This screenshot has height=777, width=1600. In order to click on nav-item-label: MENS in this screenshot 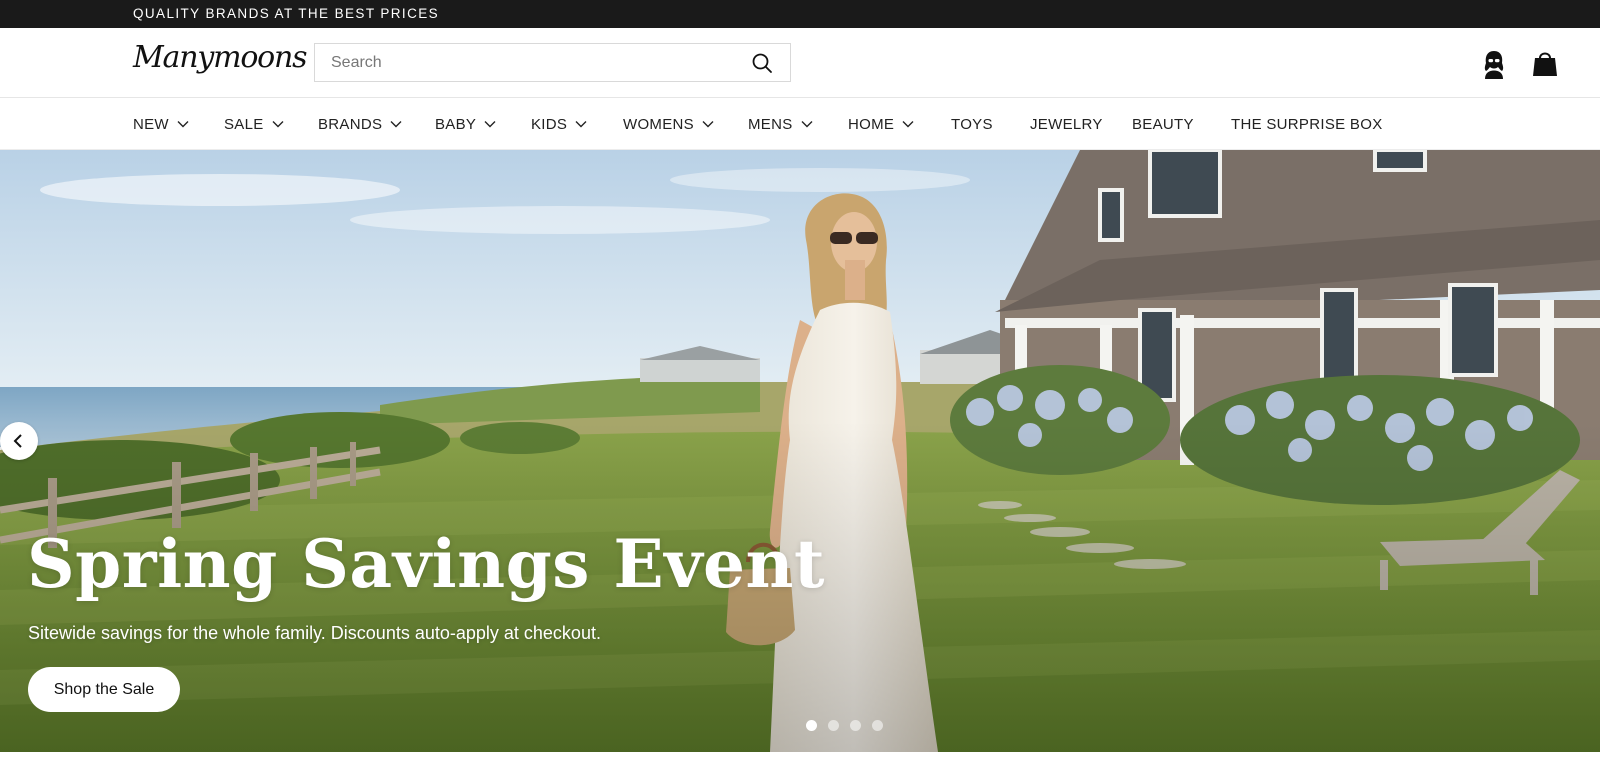, I will do `click(770, 124)`.